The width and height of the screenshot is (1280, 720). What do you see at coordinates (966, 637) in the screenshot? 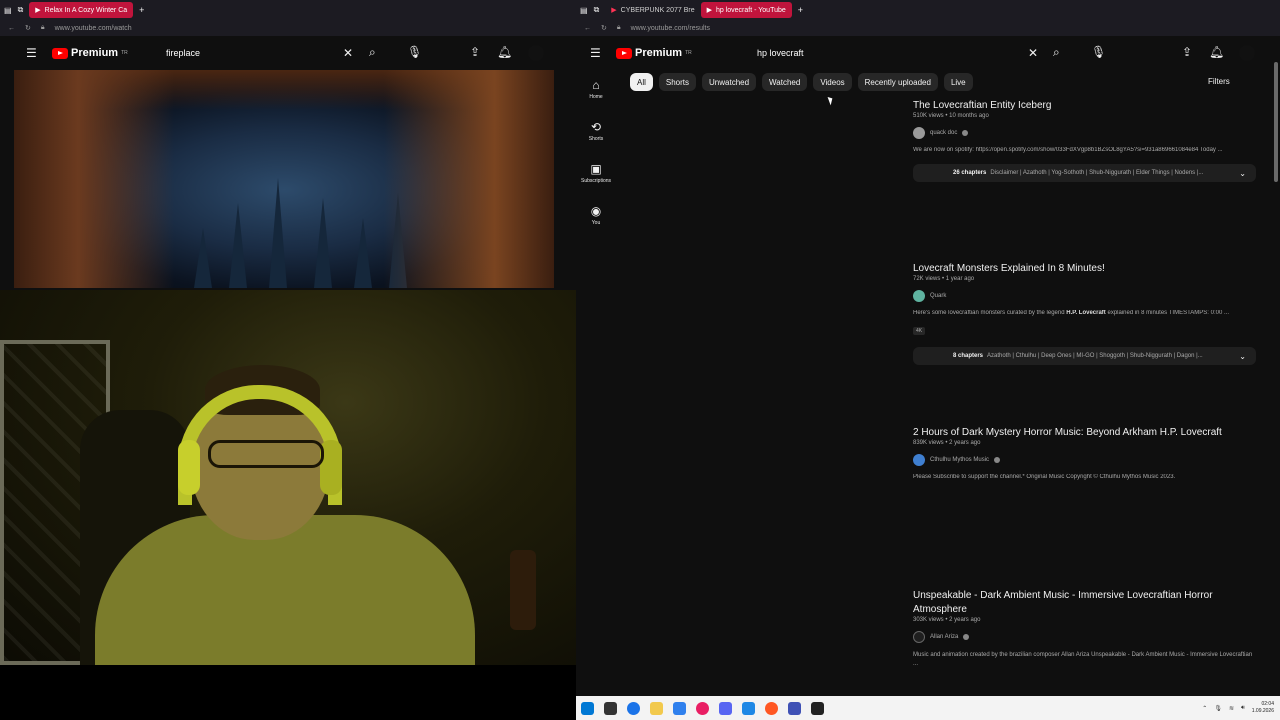
I see `verified-icon` at bounding box center [966, 637].